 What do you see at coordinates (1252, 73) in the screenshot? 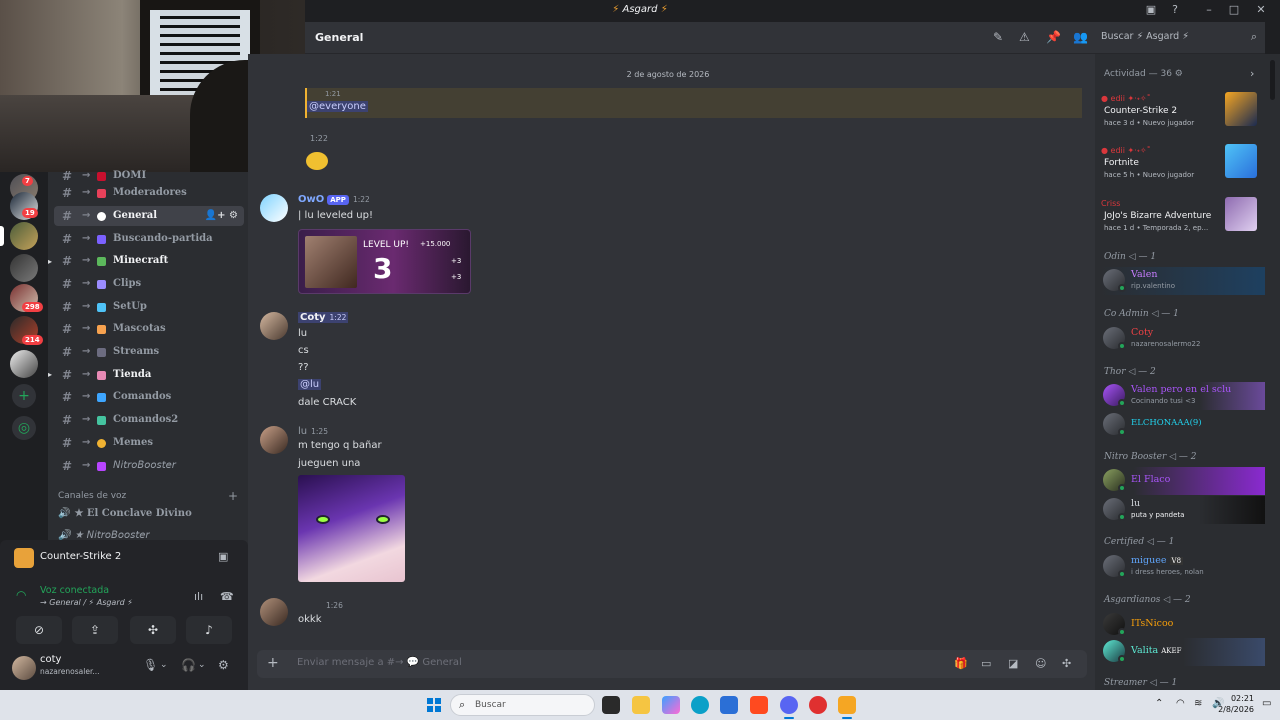
I see `chevron-right-icon: ›` at bounding box center [1252, 73].